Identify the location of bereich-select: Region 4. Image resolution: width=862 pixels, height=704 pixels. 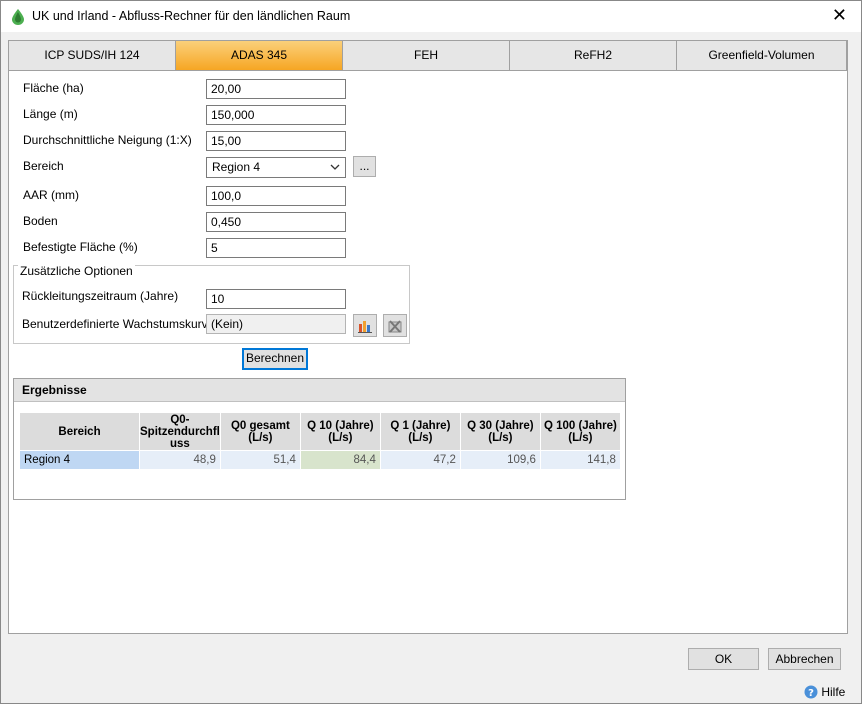
(276, 167).